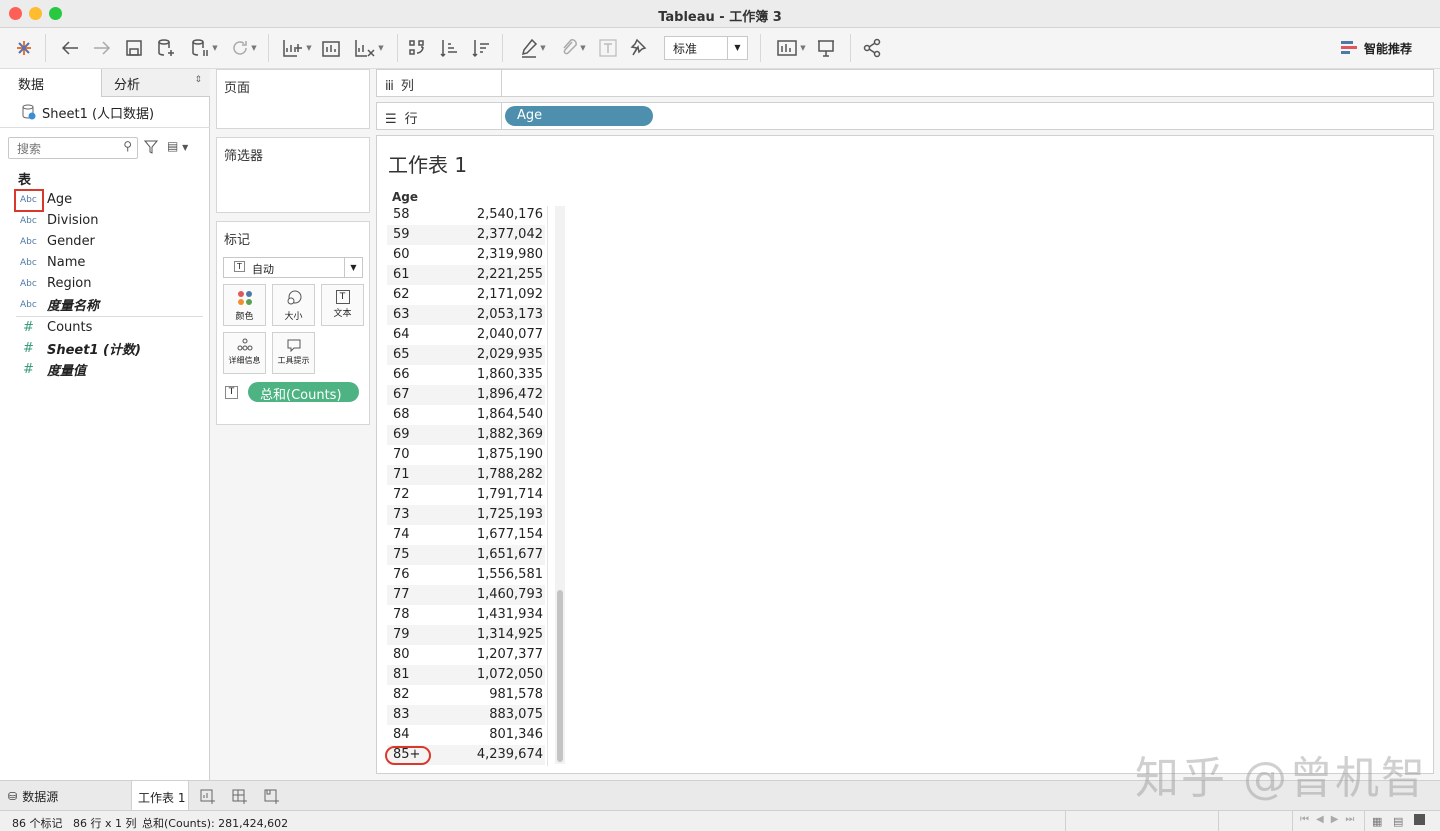  What do you see at coordinates (1398, 821) in the screenshot?
I see `filmstrip-icon: ▤` at bounding box center [1398, 821].